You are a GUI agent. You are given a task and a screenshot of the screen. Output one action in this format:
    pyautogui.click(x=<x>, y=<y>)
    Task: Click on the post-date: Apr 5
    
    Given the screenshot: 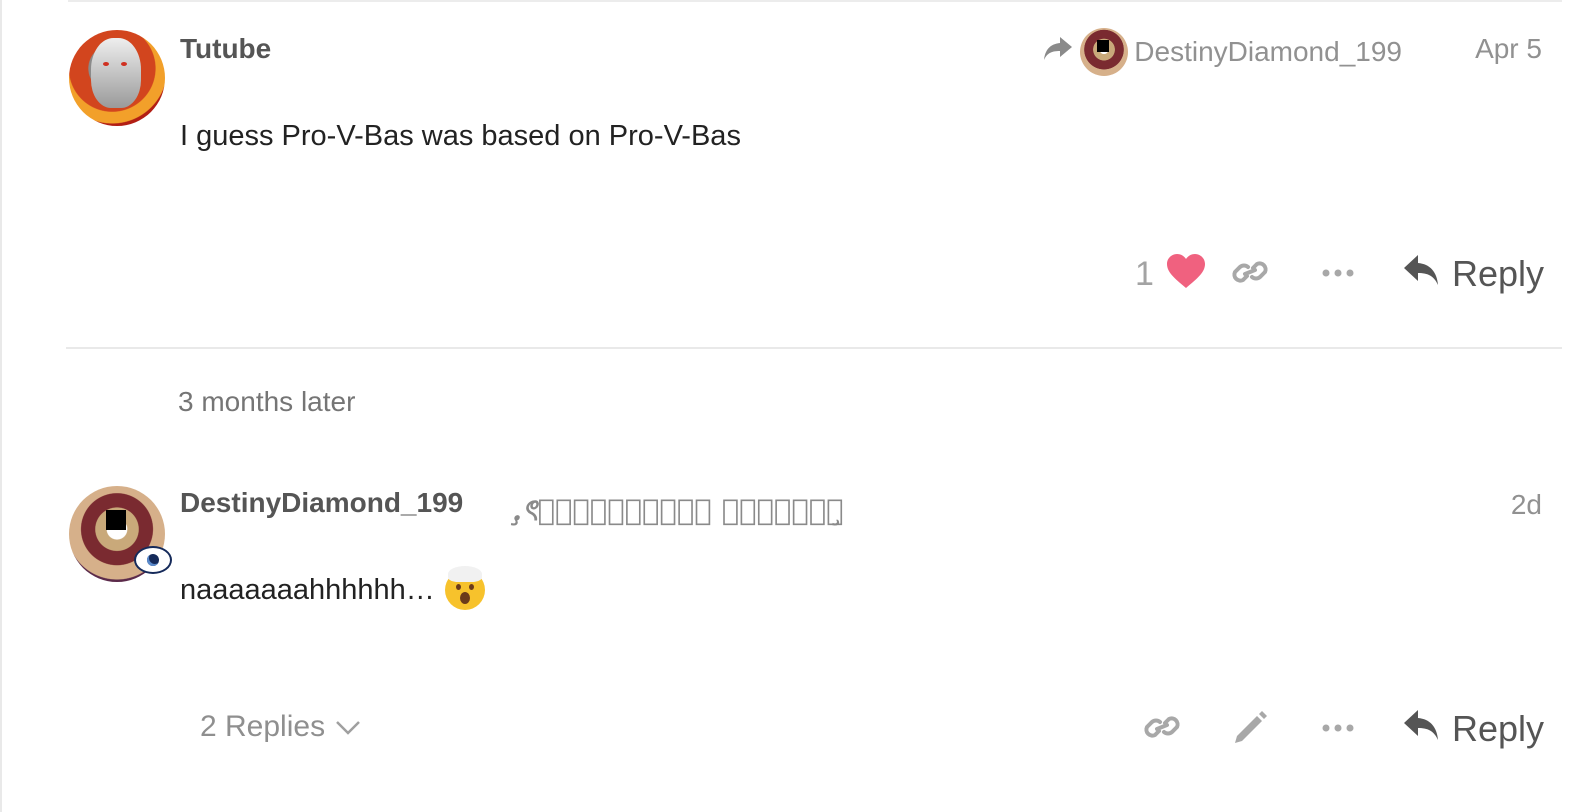 What is the action you would take?
    pyautogui.click(x=1508, y=49)
    